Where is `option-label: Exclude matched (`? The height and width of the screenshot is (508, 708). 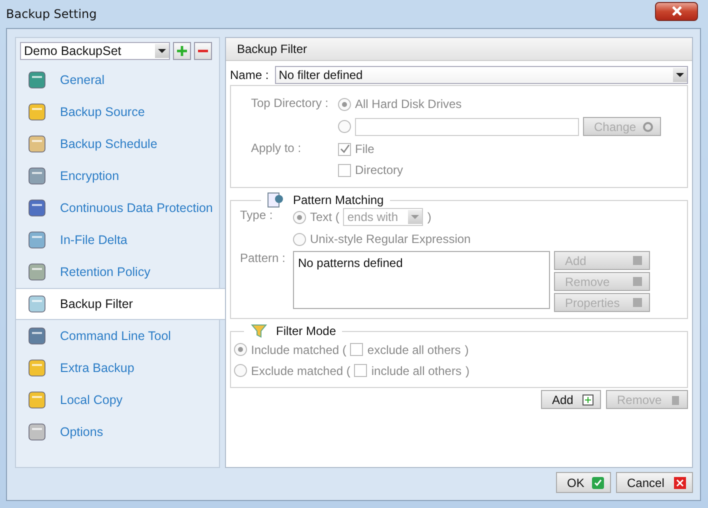 option-label: Exclude matched ( is located at coordinates (300, 371).